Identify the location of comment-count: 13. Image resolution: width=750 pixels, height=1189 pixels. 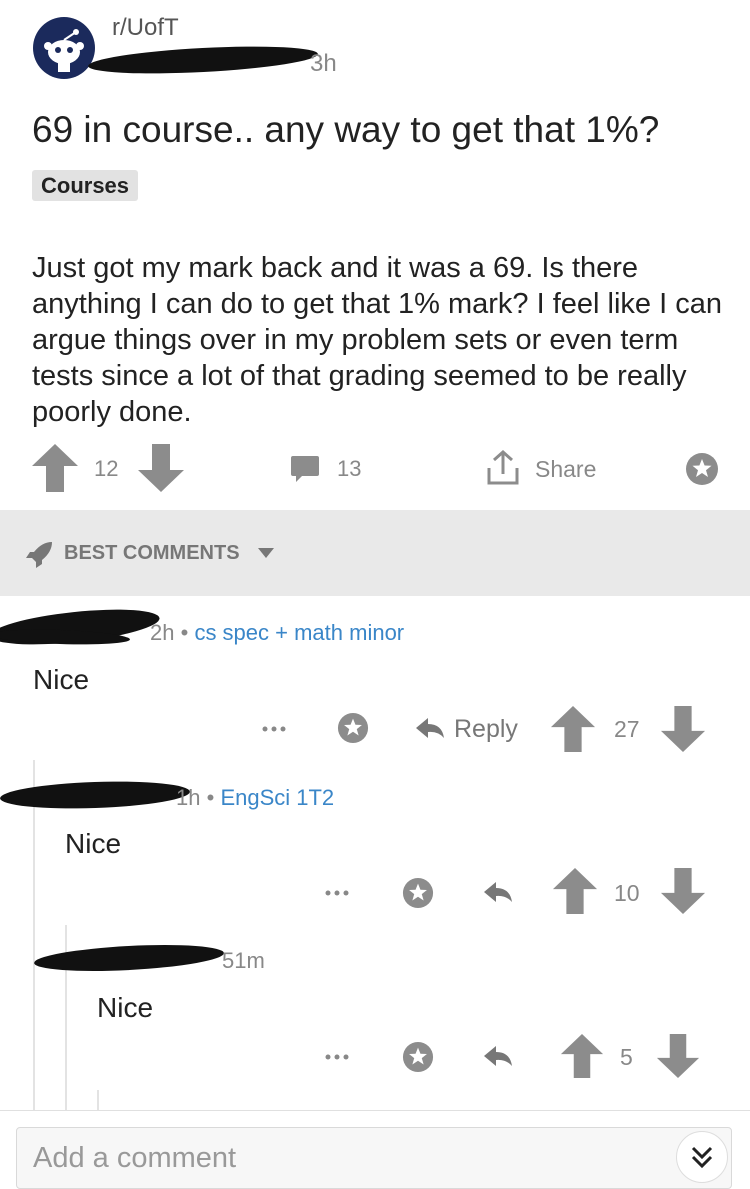
(349, 468).